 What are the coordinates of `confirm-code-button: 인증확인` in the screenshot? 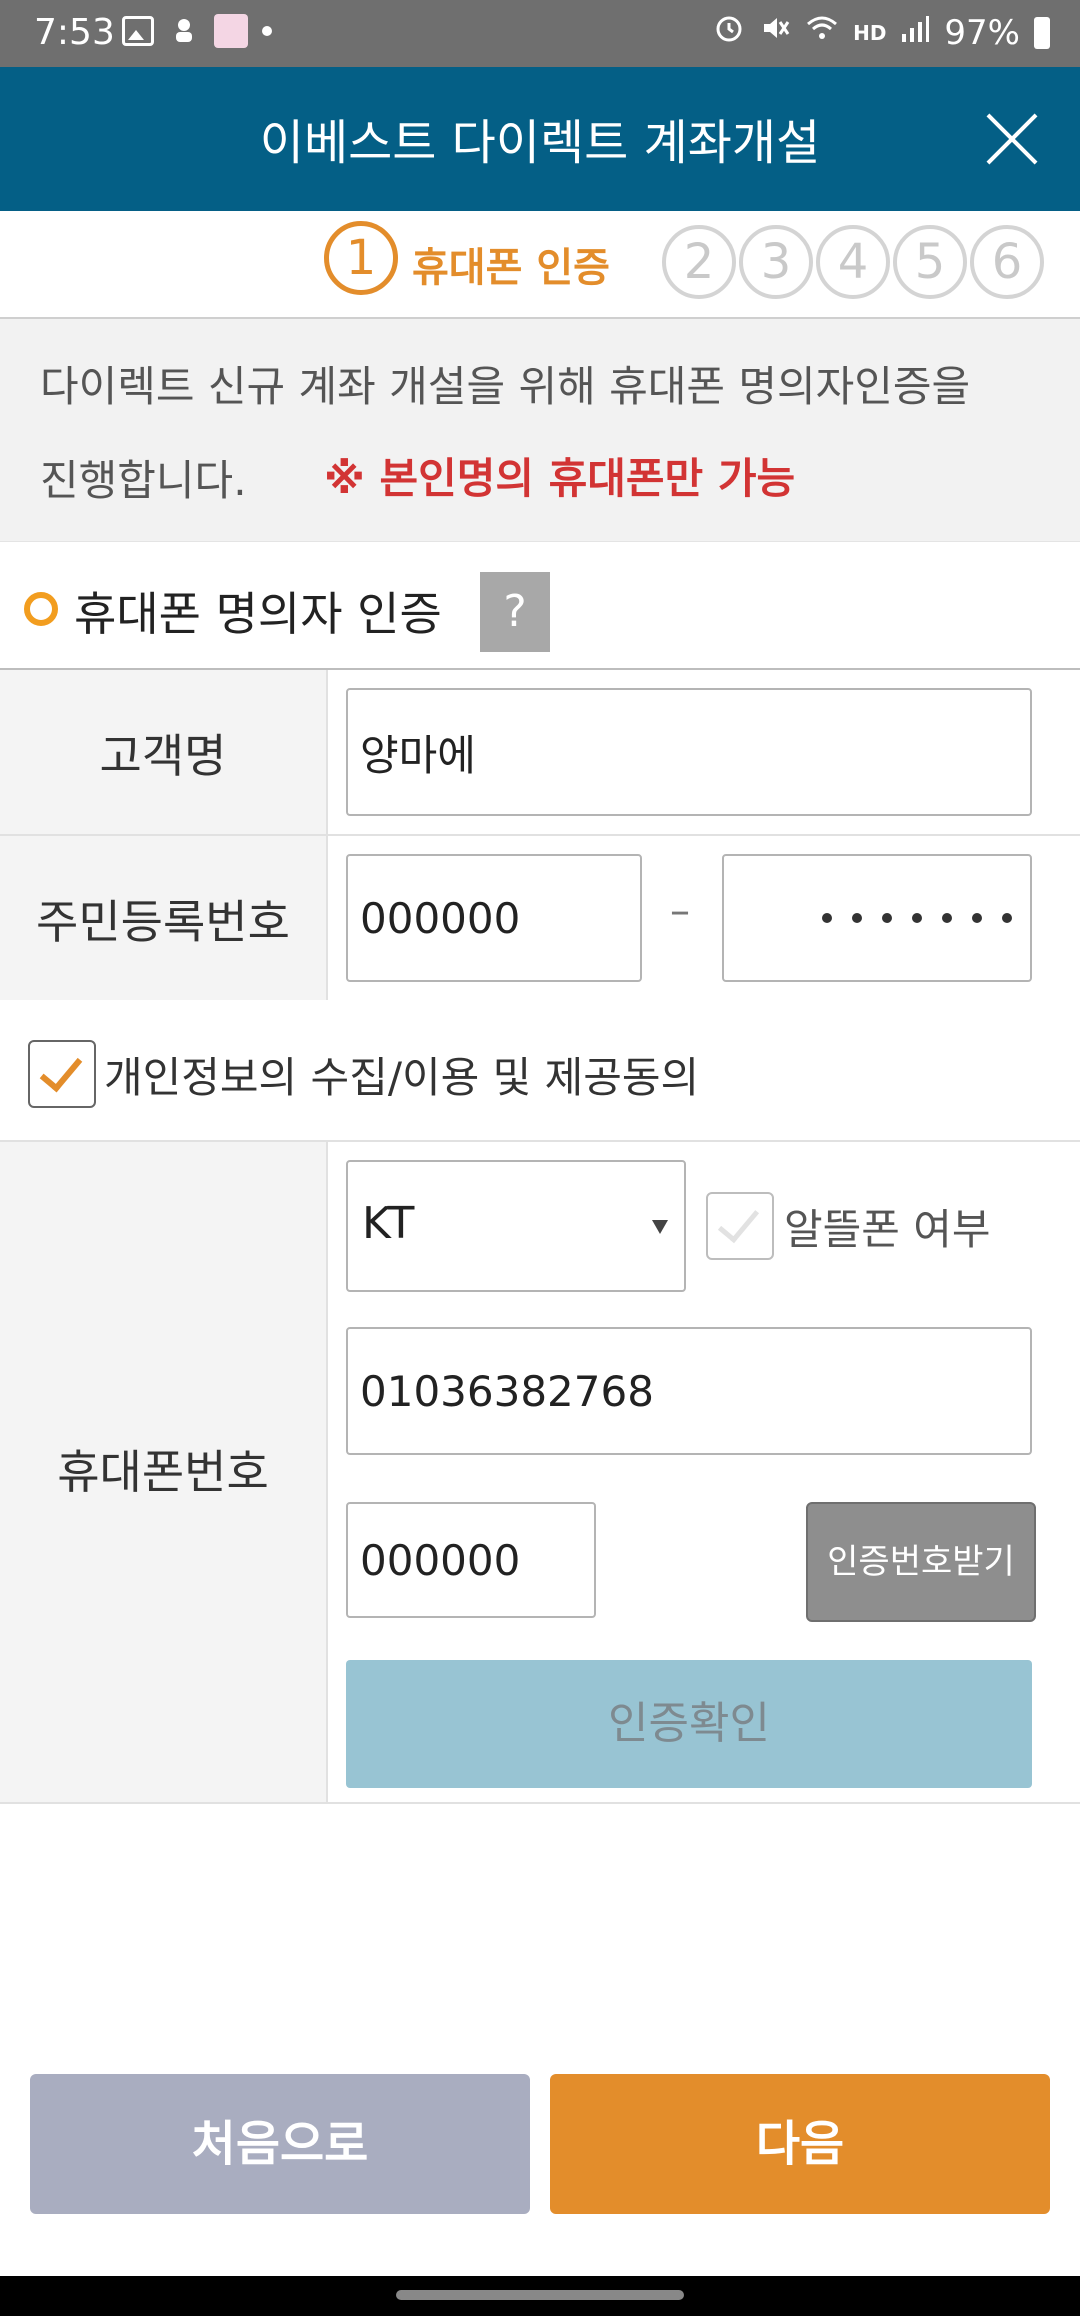 It's located at (689, 1724).